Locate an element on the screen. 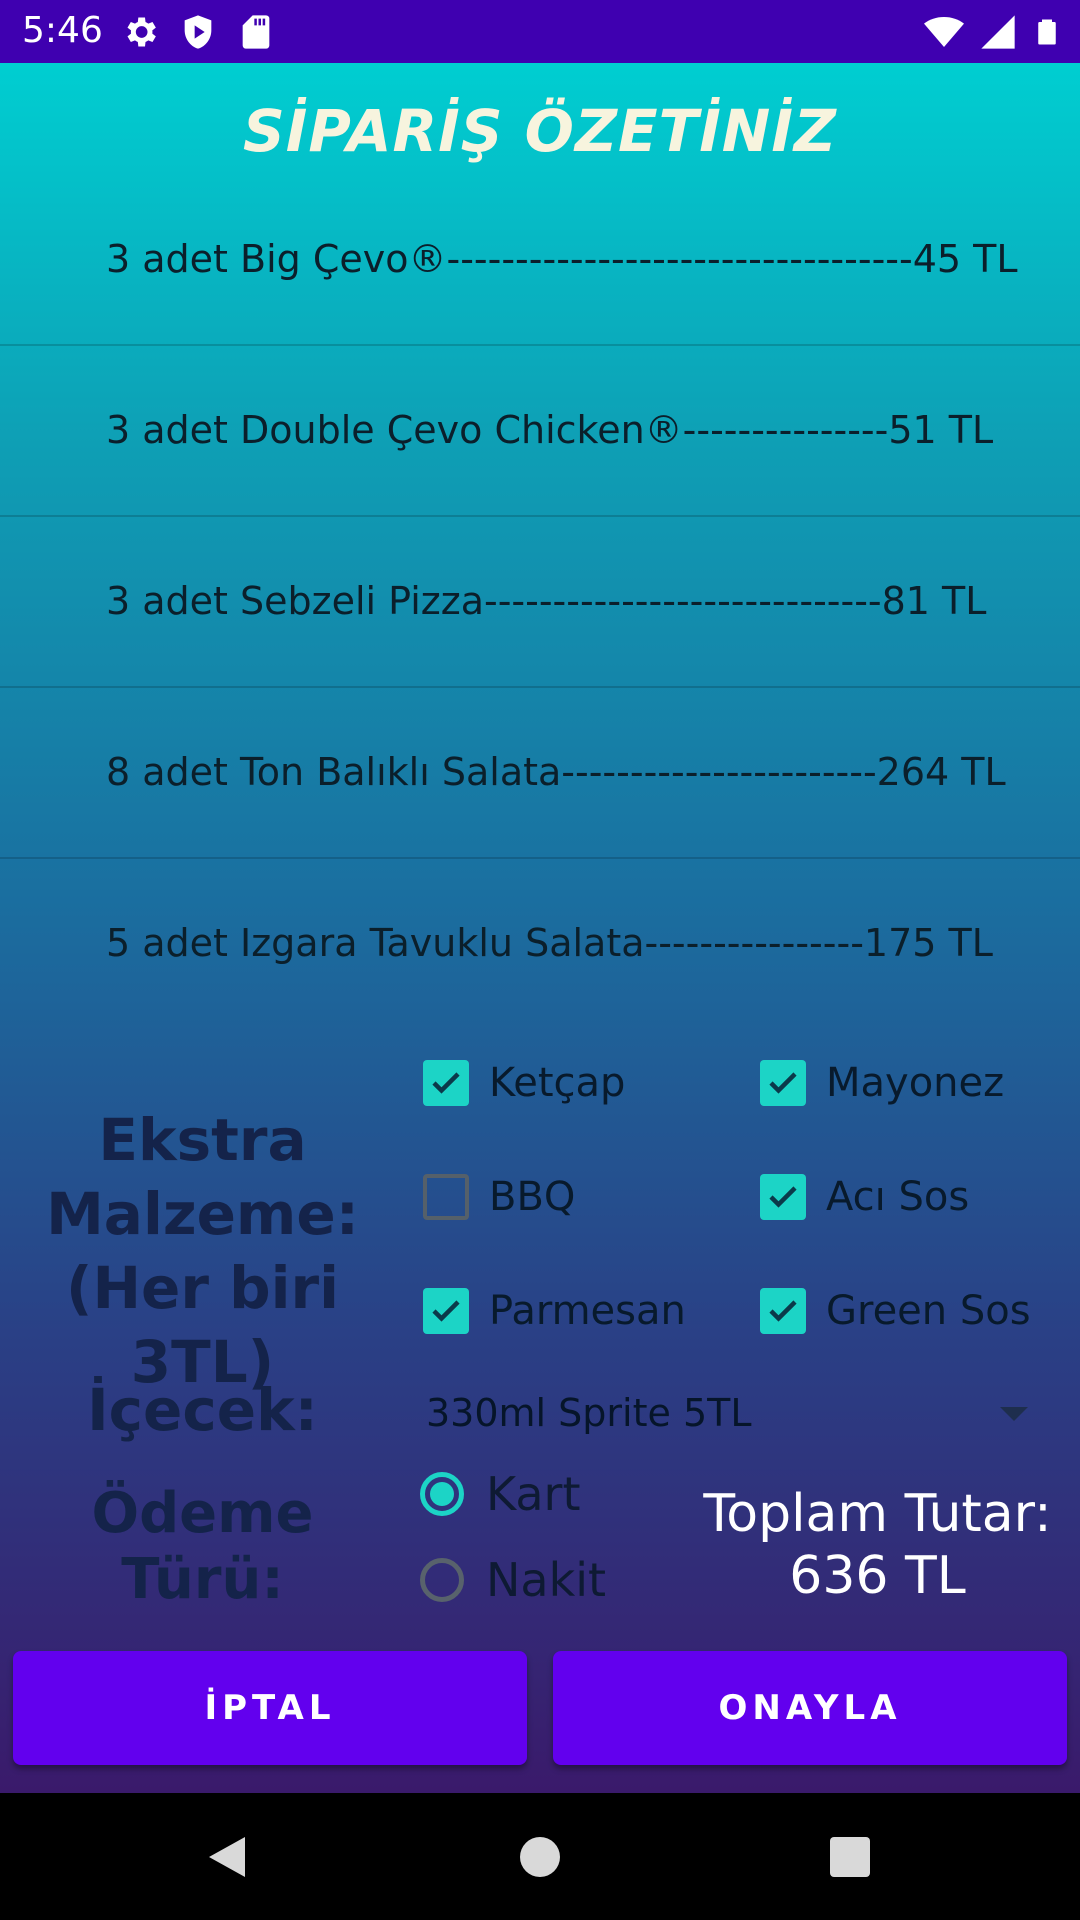  checkbox-label: Parmesan is located at coordinates (587, 1311).